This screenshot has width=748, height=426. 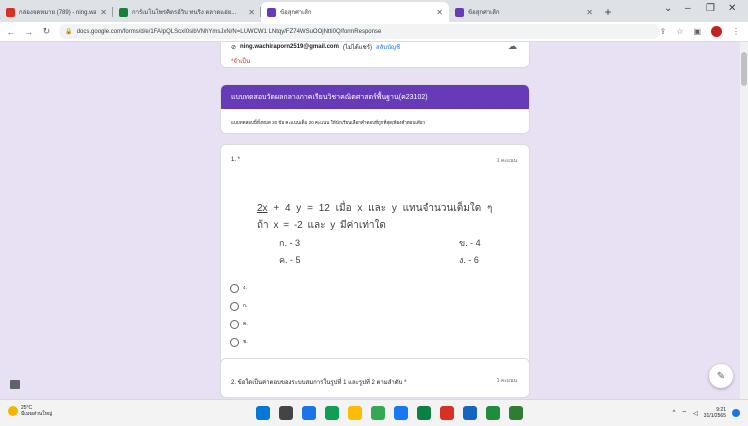 I want to click on clock: 9:21 31/1/2565, so click(x=715, y=413).